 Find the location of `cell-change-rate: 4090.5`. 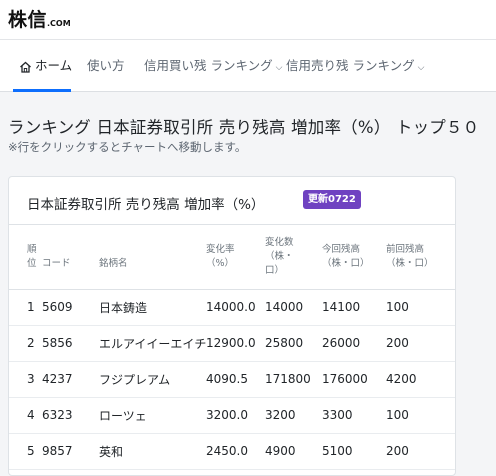

cell-change-rate: 4090.5 is located at coordinates (235, 379).